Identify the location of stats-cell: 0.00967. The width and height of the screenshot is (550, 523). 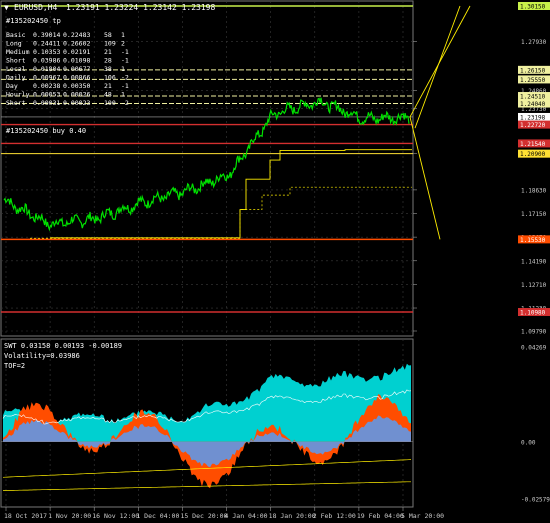
(46, 78).